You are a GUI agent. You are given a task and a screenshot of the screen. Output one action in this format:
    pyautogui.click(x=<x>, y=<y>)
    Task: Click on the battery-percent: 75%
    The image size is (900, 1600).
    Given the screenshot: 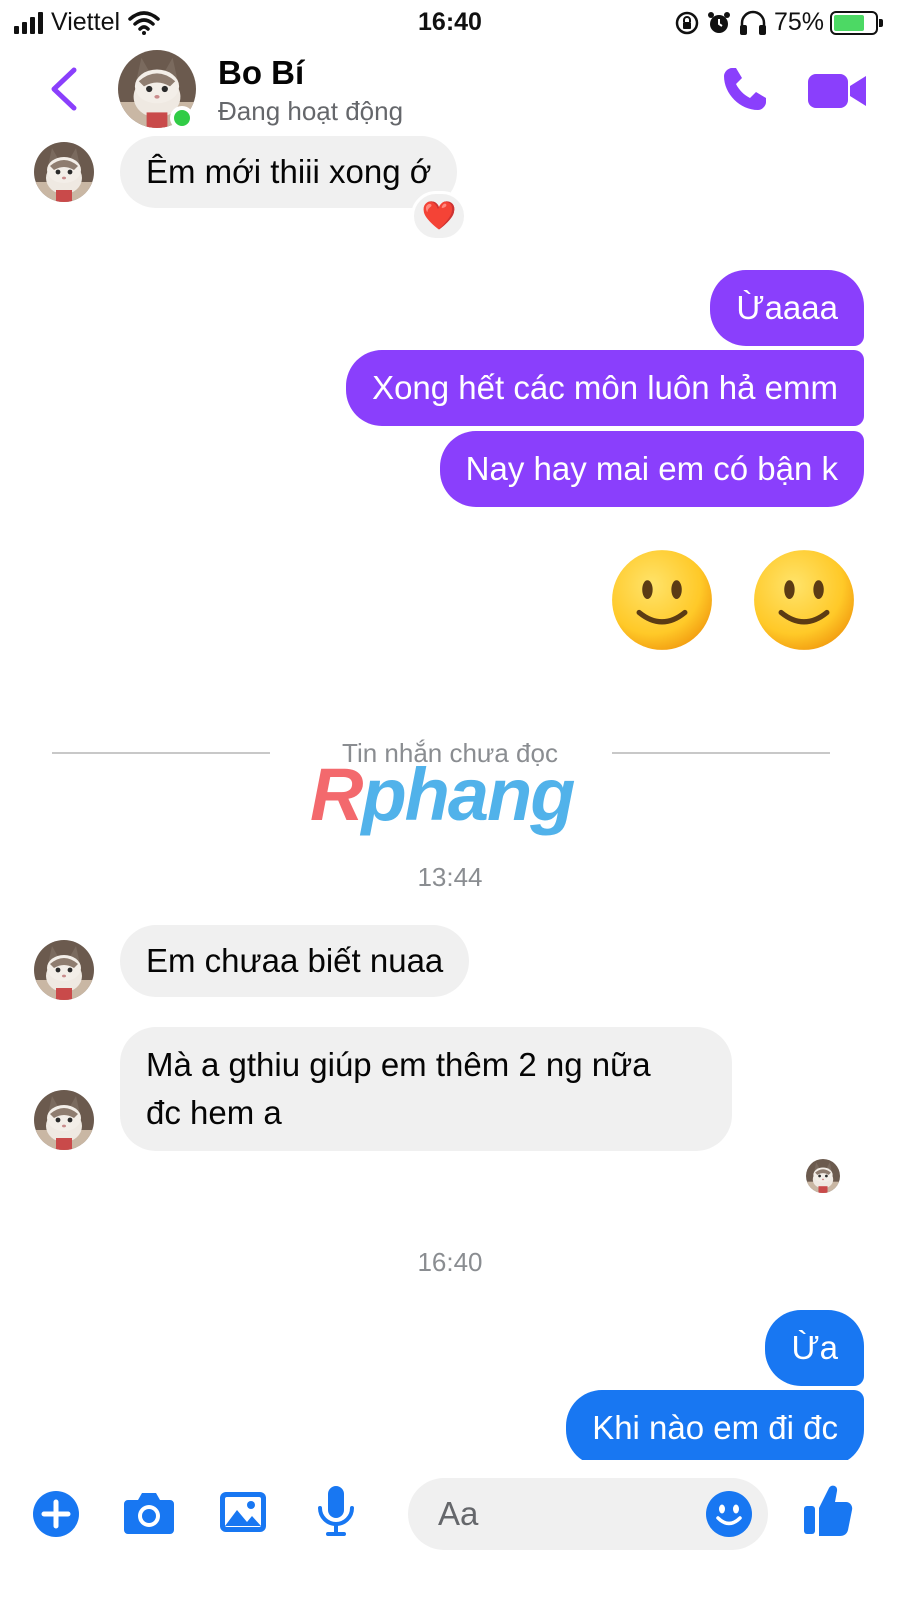 What is the action you would take?
    pyautogui.click(x=798, y=22)
    